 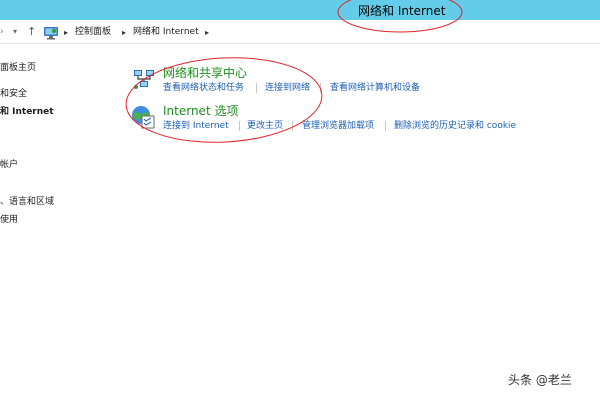 What do you see at coordinates (200, 111) in the screenshot?
I see `category-title-internet-options: Internet 选项` at bounding box center [200, 111].